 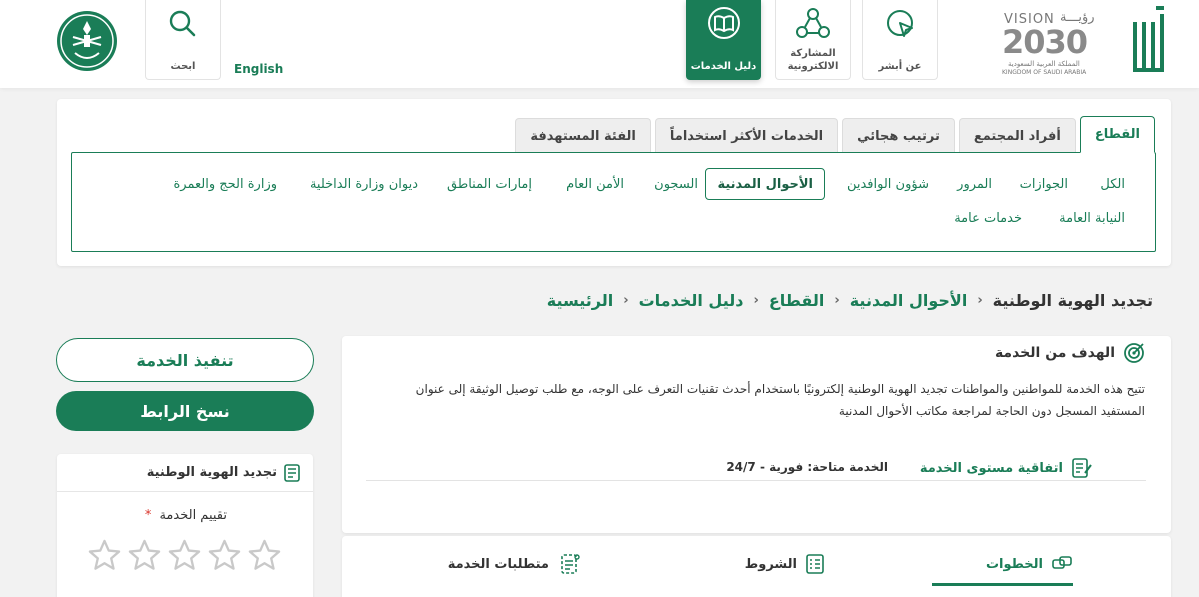 What do you see at coordinates (185, 360) in the screenshot?
I see `execute-service-button: تنفيذ الخدمة` at bounding box center [185, 360].